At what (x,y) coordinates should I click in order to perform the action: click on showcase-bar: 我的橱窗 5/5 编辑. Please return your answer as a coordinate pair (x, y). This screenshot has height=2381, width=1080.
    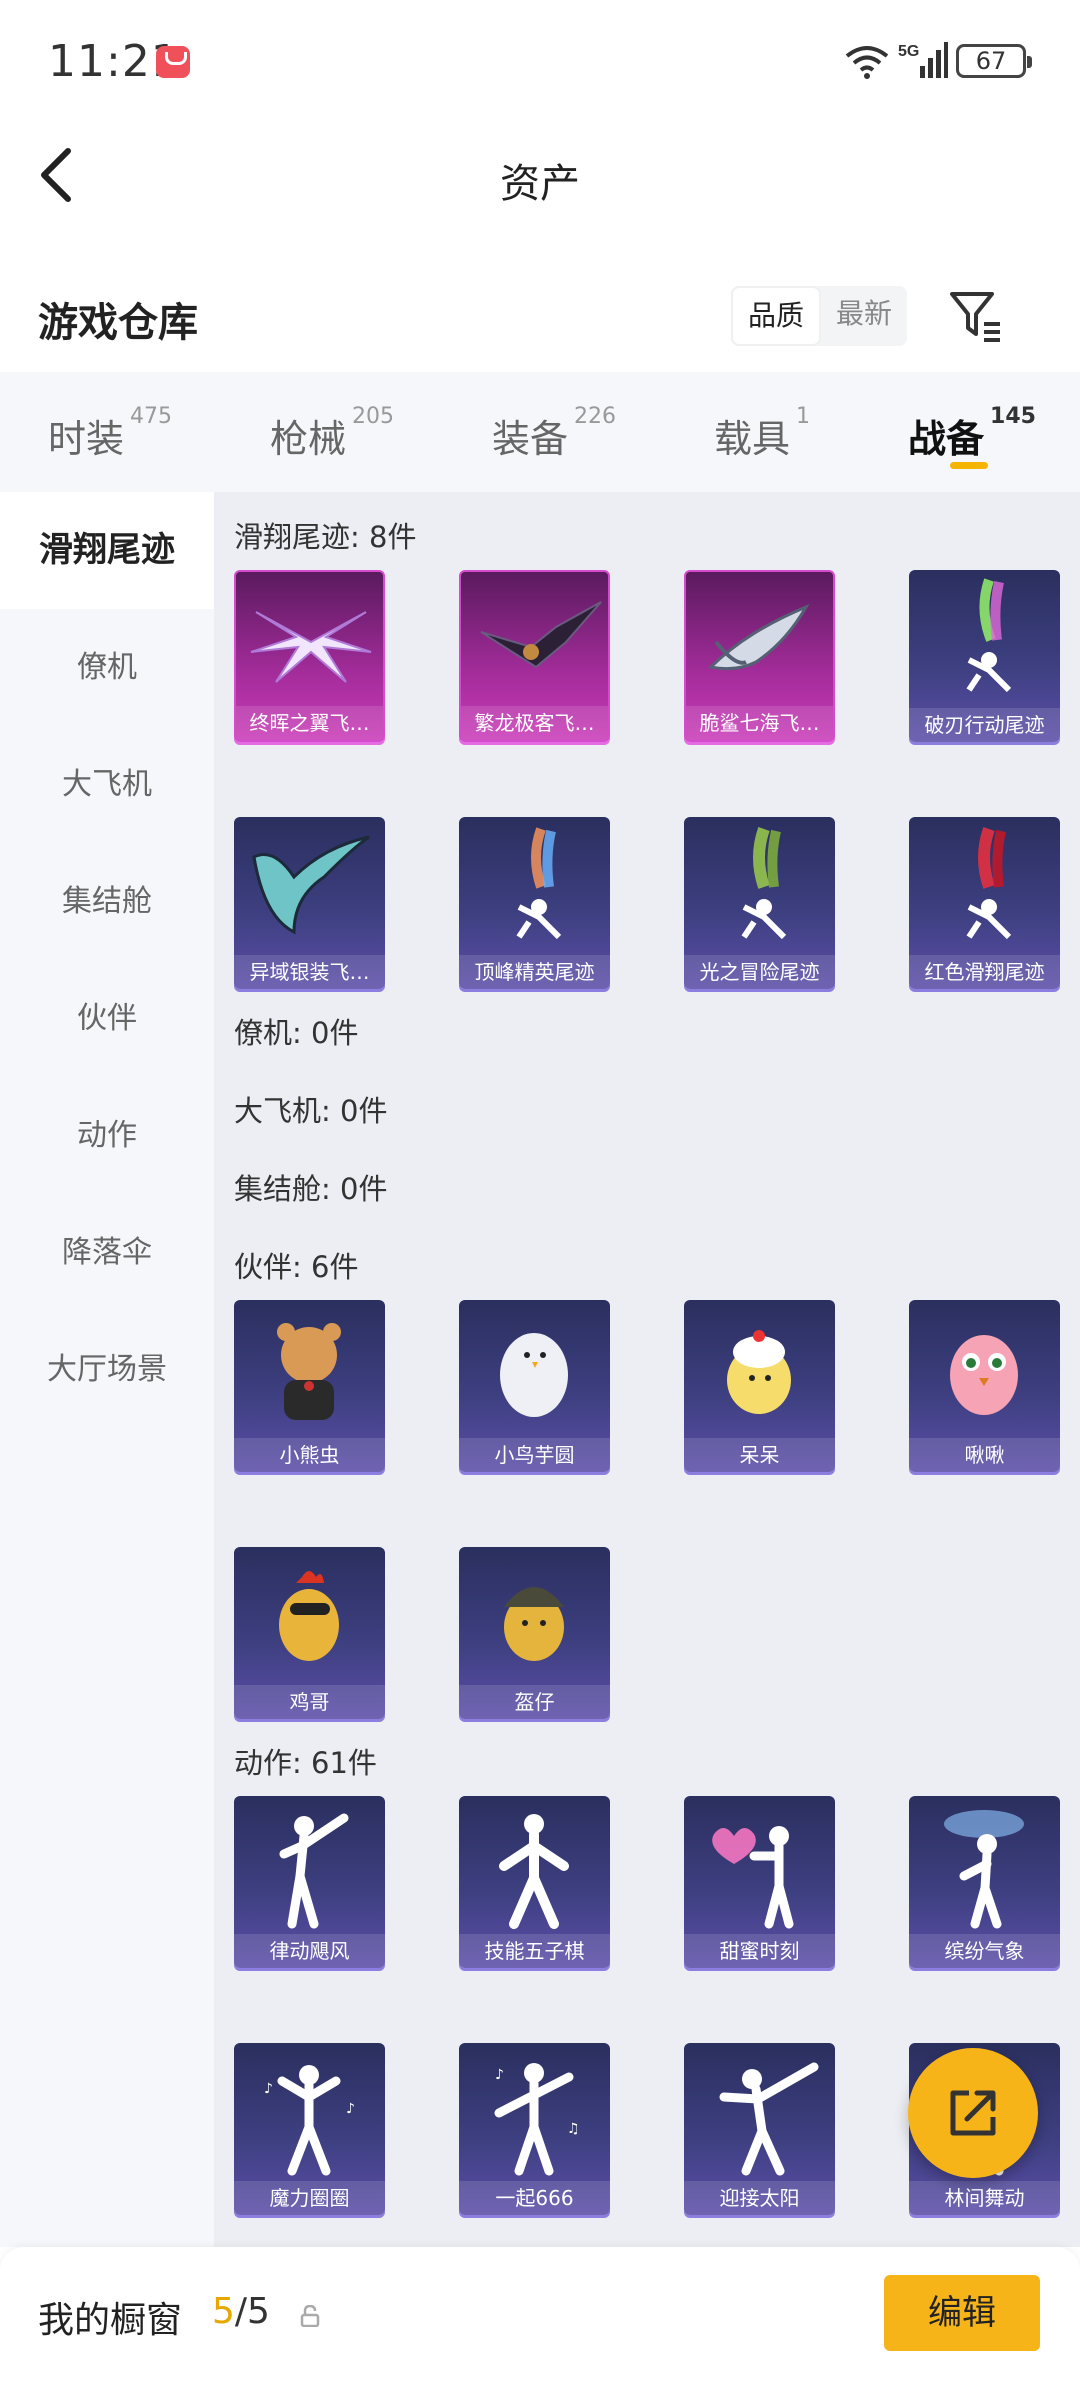
    Looking at the image, I should click on (540, 2314).